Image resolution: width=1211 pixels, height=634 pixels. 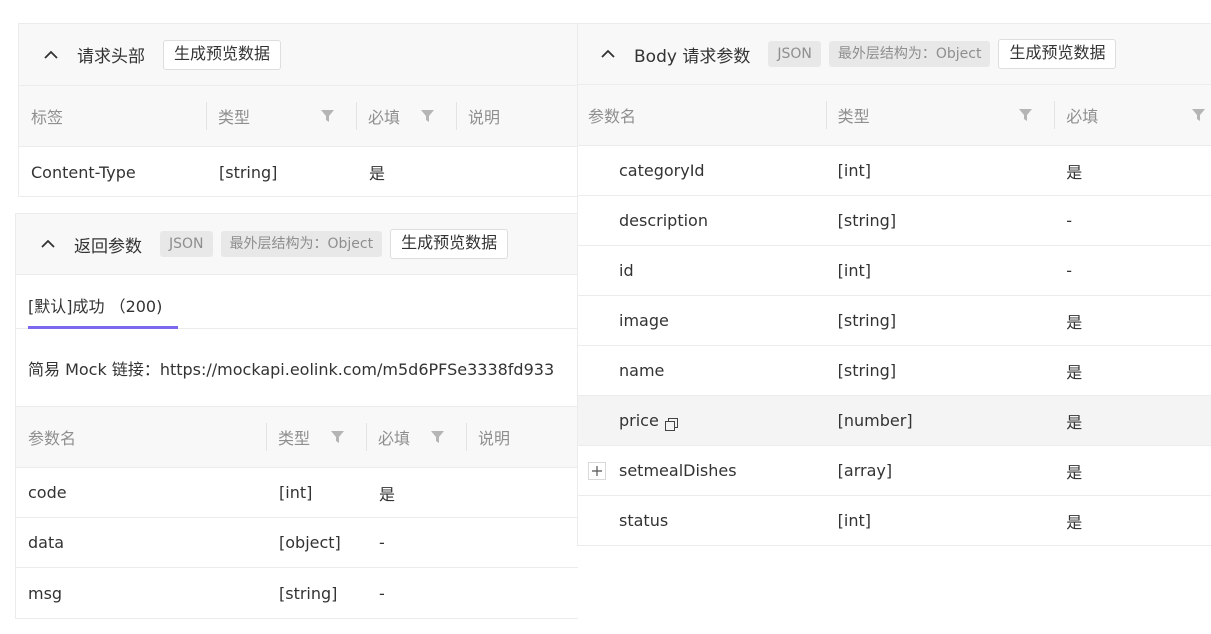 What do you see at coordinates (103, 311) in the screenshot?
I see `tab-default-success: [默认]成功 （200)` at bounding box center [103, 311].